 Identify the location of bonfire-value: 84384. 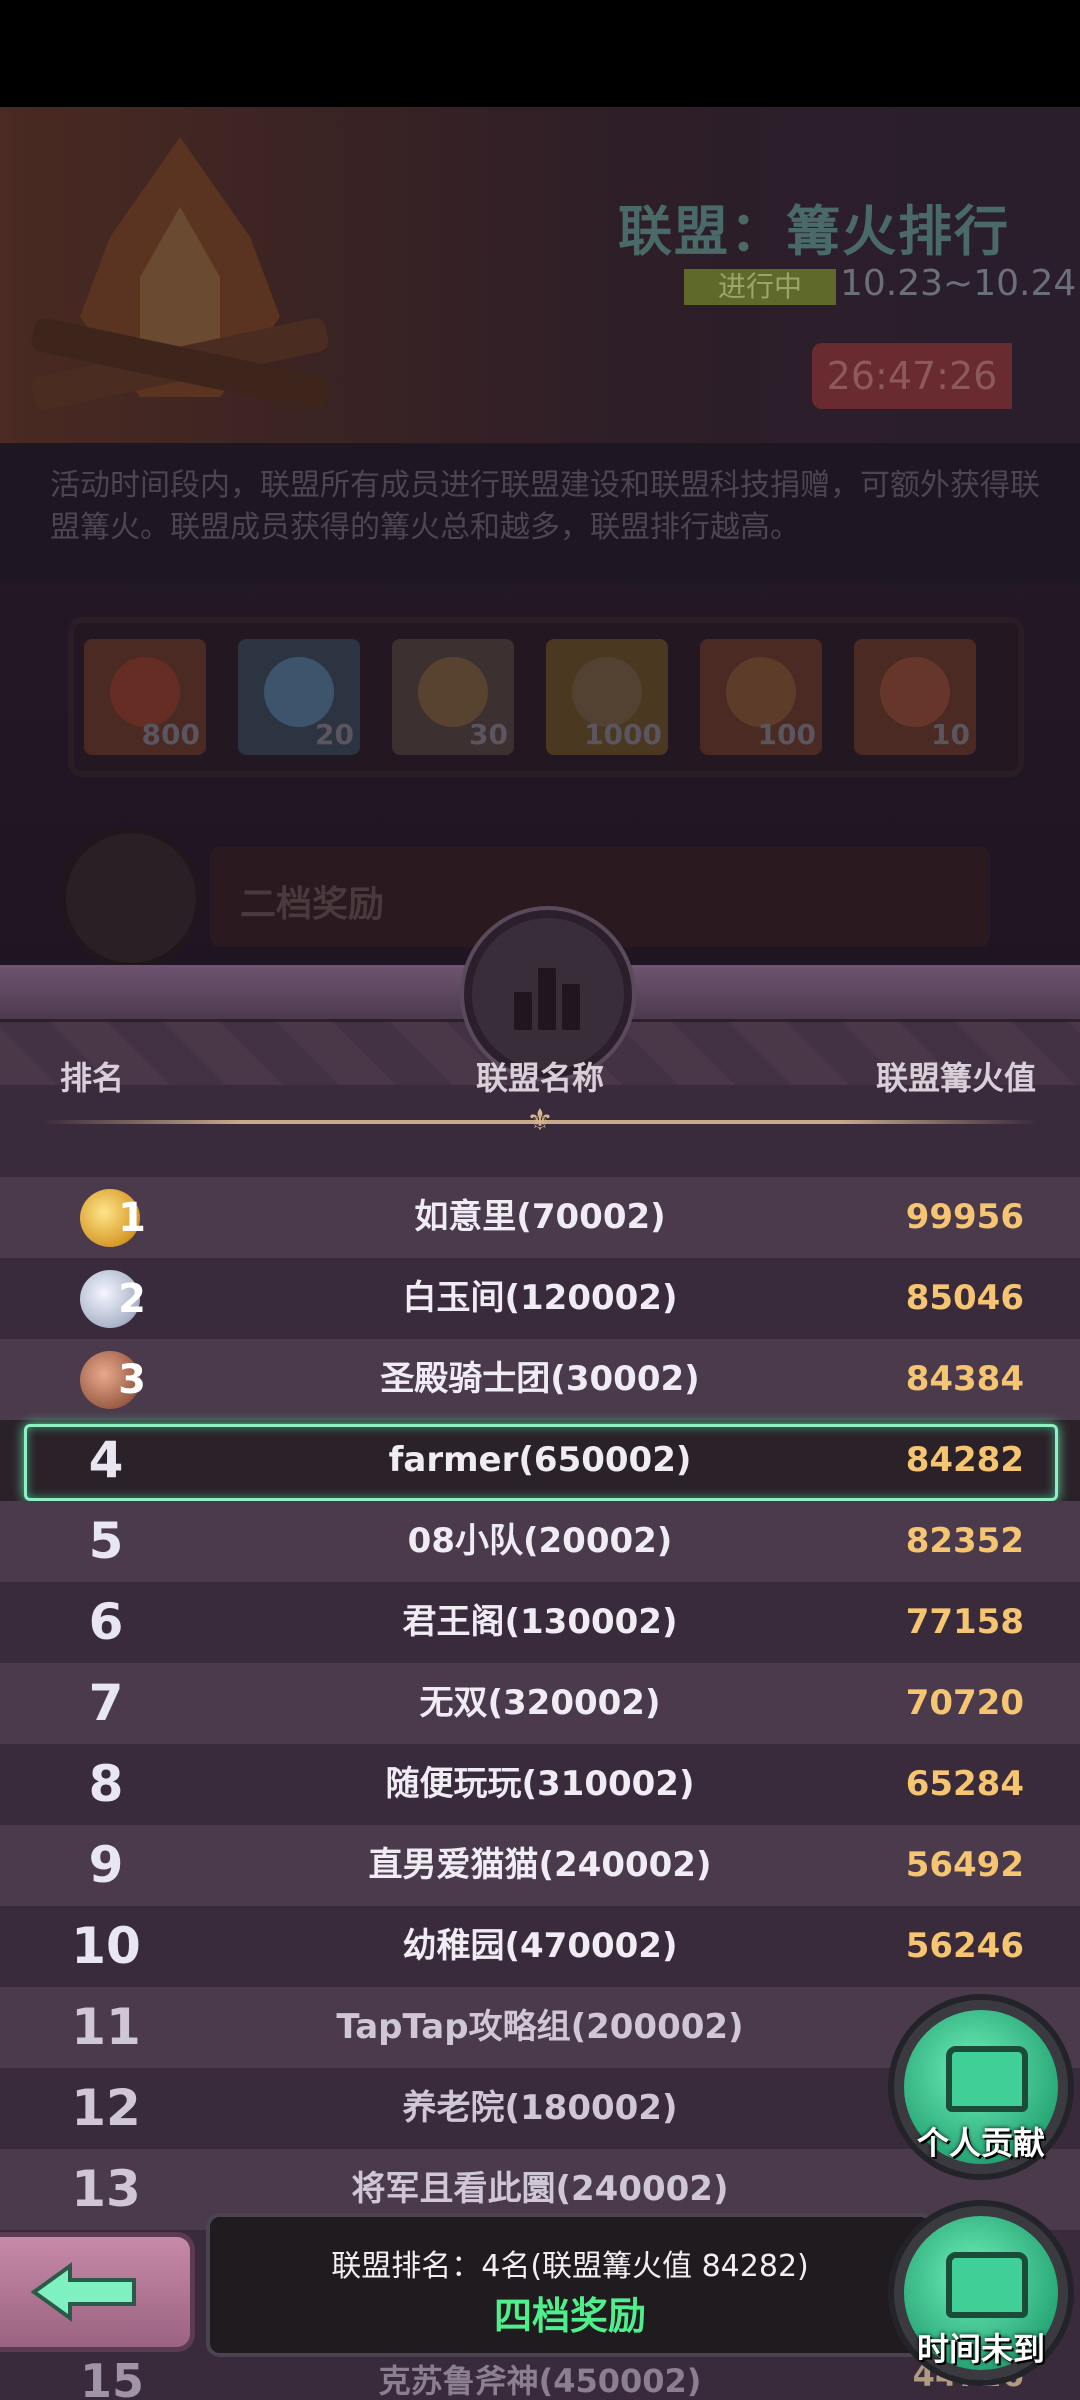
(964, 1379).